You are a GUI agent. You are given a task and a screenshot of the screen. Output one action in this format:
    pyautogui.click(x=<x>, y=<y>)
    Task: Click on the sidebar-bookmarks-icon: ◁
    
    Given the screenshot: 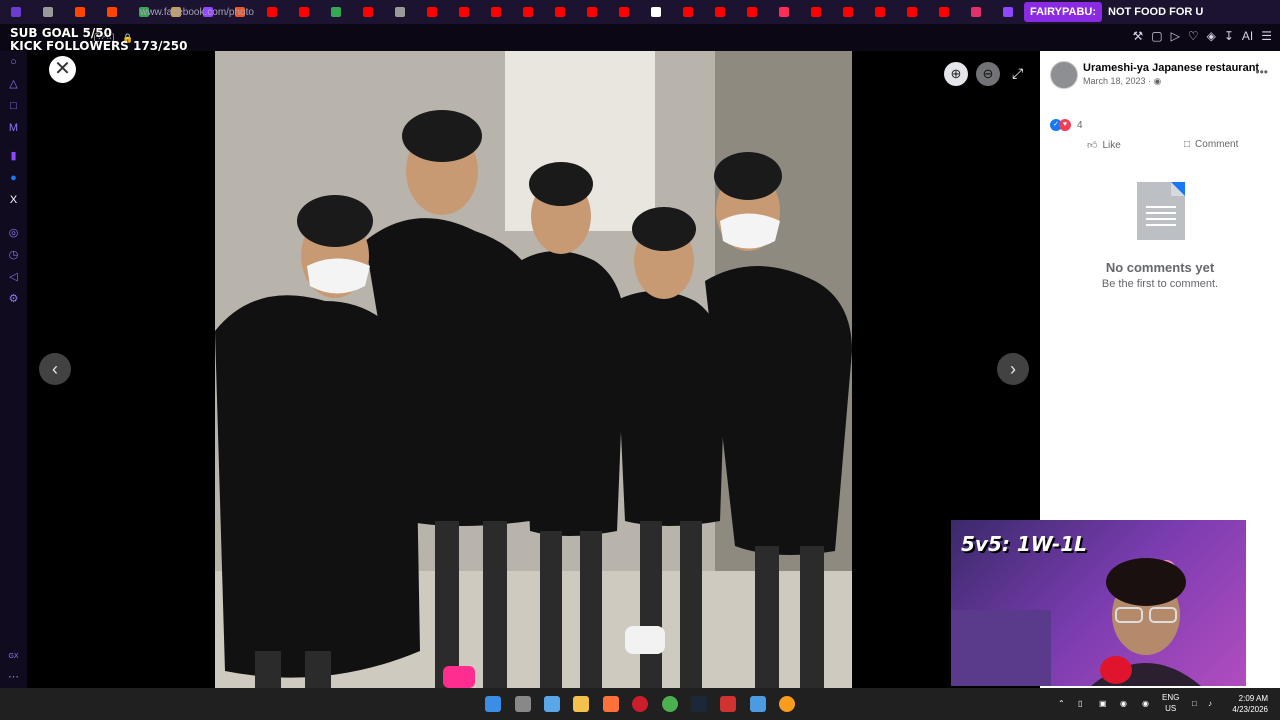 What is the action you would take?
    pyautogui.click(x=13, y=277)
    